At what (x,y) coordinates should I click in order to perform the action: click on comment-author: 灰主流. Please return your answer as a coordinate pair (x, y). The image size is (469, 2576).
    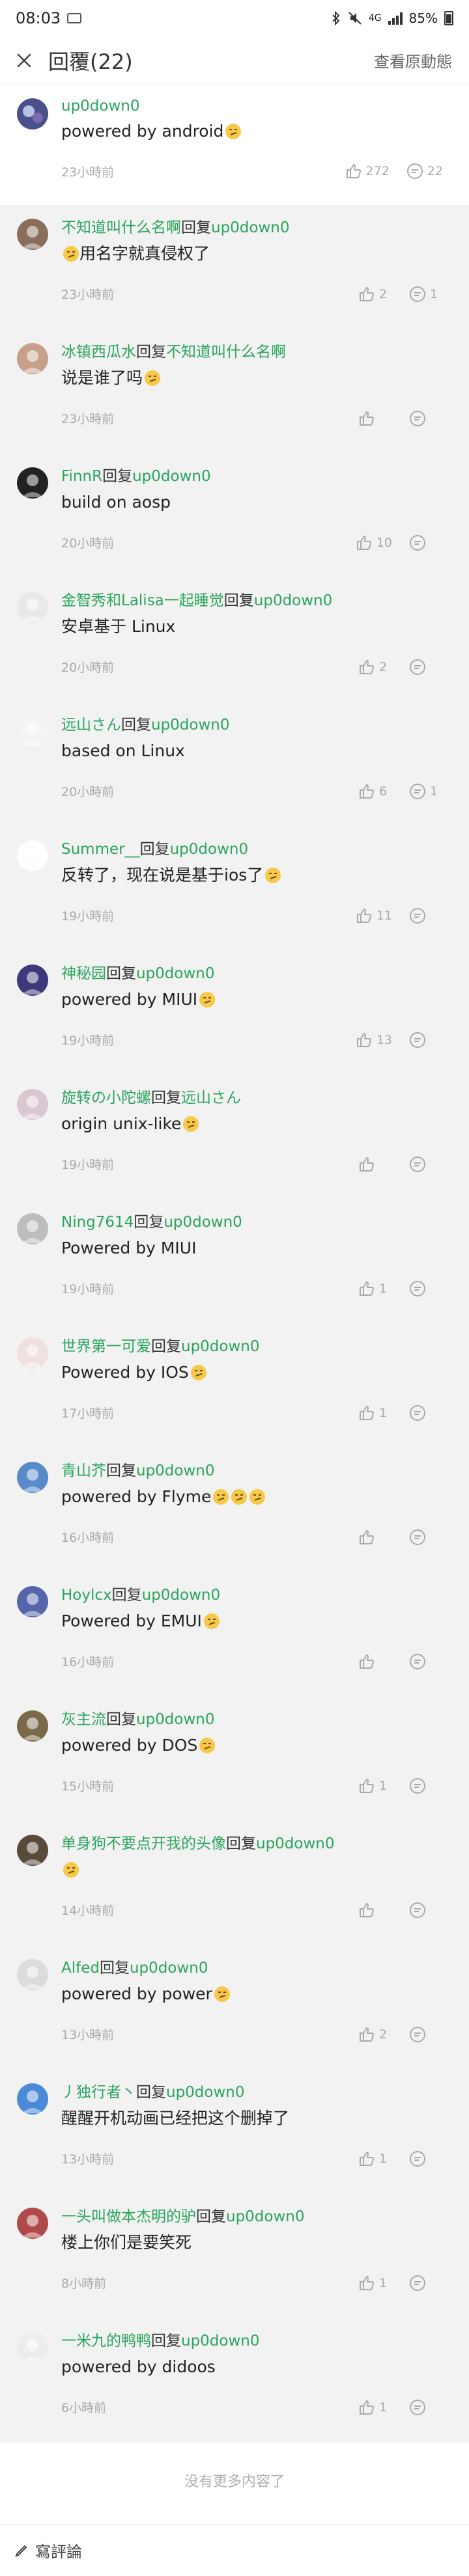
    Looking at the image, I should click on (83, 1719).